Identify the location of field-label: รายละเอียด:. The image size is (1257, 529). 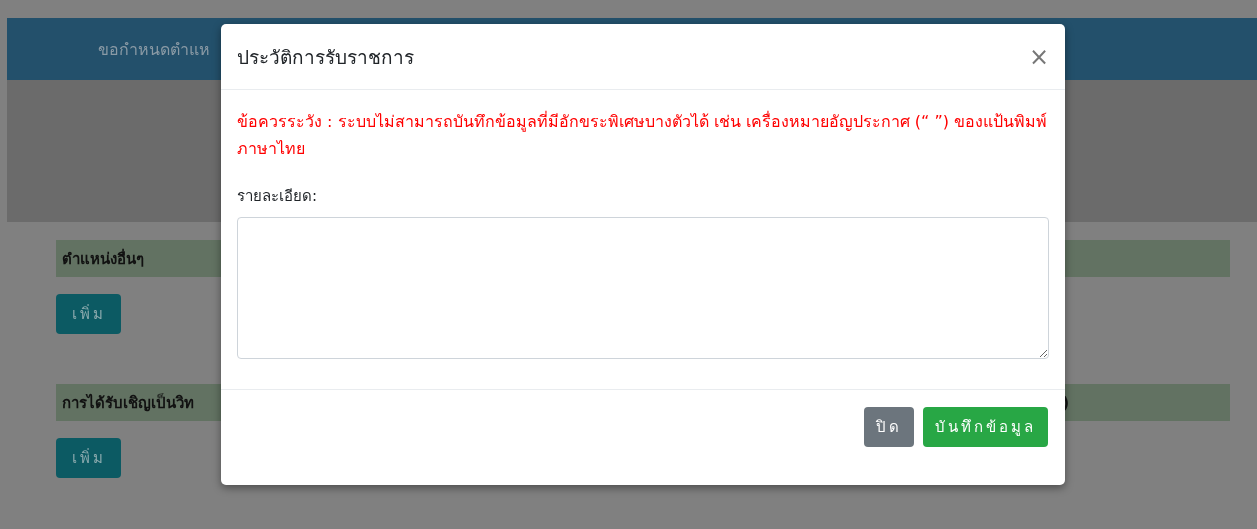
(278, 196).